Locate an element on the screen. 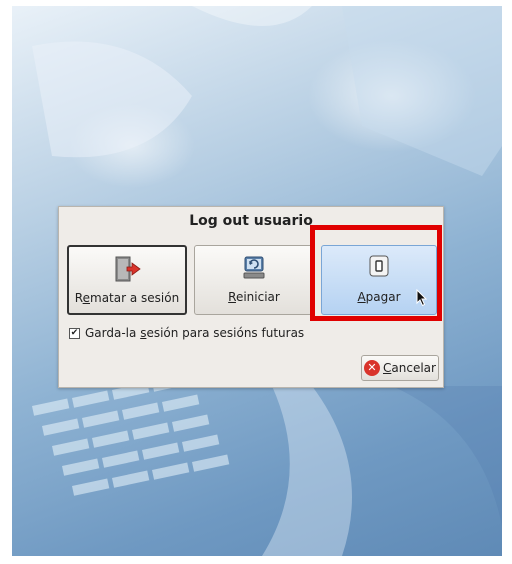 This screenshot has height=564, width=512. logout-label: Rematar a sesión is located at coordinates (127, 298).